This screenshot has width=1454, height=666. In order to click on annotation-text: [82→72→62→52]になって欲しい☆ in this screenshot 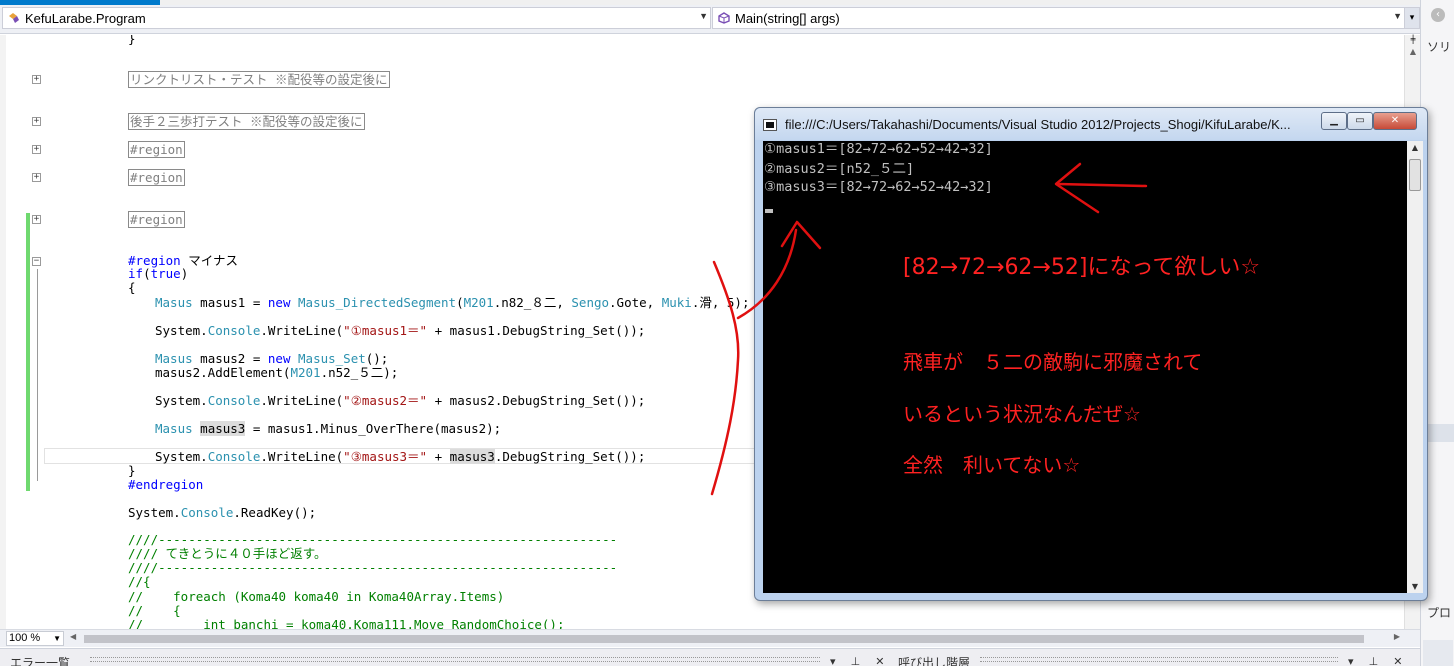, I will do `click(1082, 267)`.